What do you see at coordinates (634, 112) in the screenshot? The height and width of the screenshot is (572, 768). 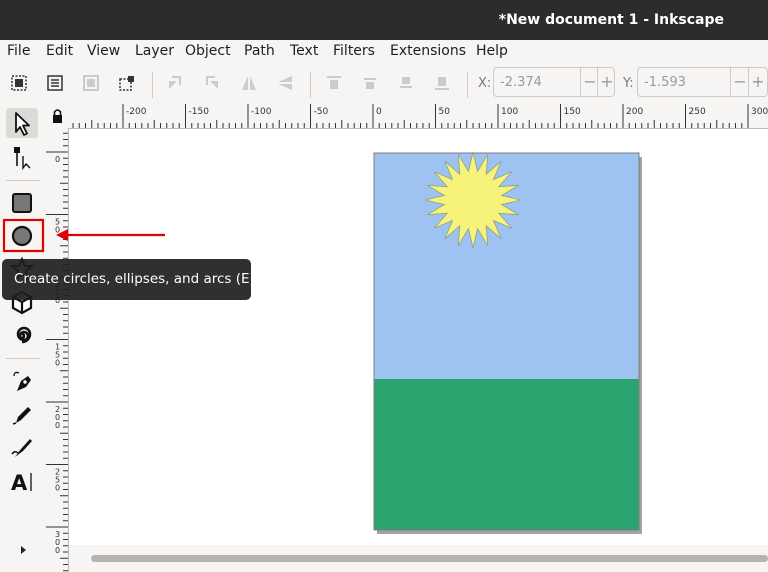 I see `ruler-label: 200` at bounding box center [634, 112].